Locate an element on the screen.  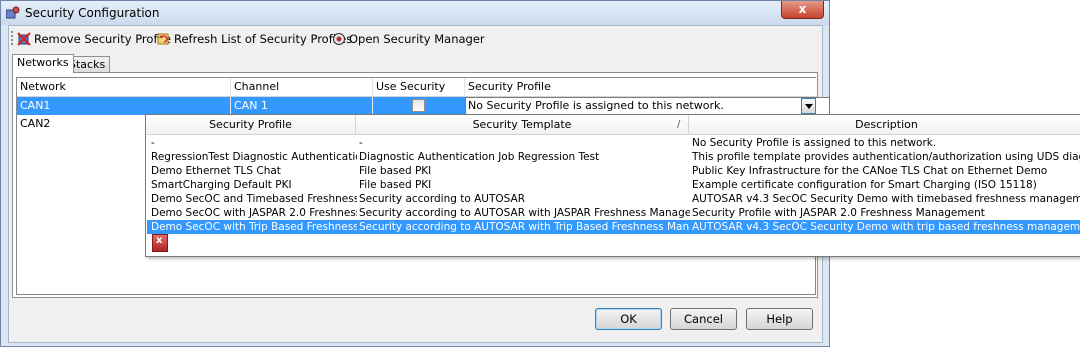
tab-networks: Networks is located at coordinates (43, 63).